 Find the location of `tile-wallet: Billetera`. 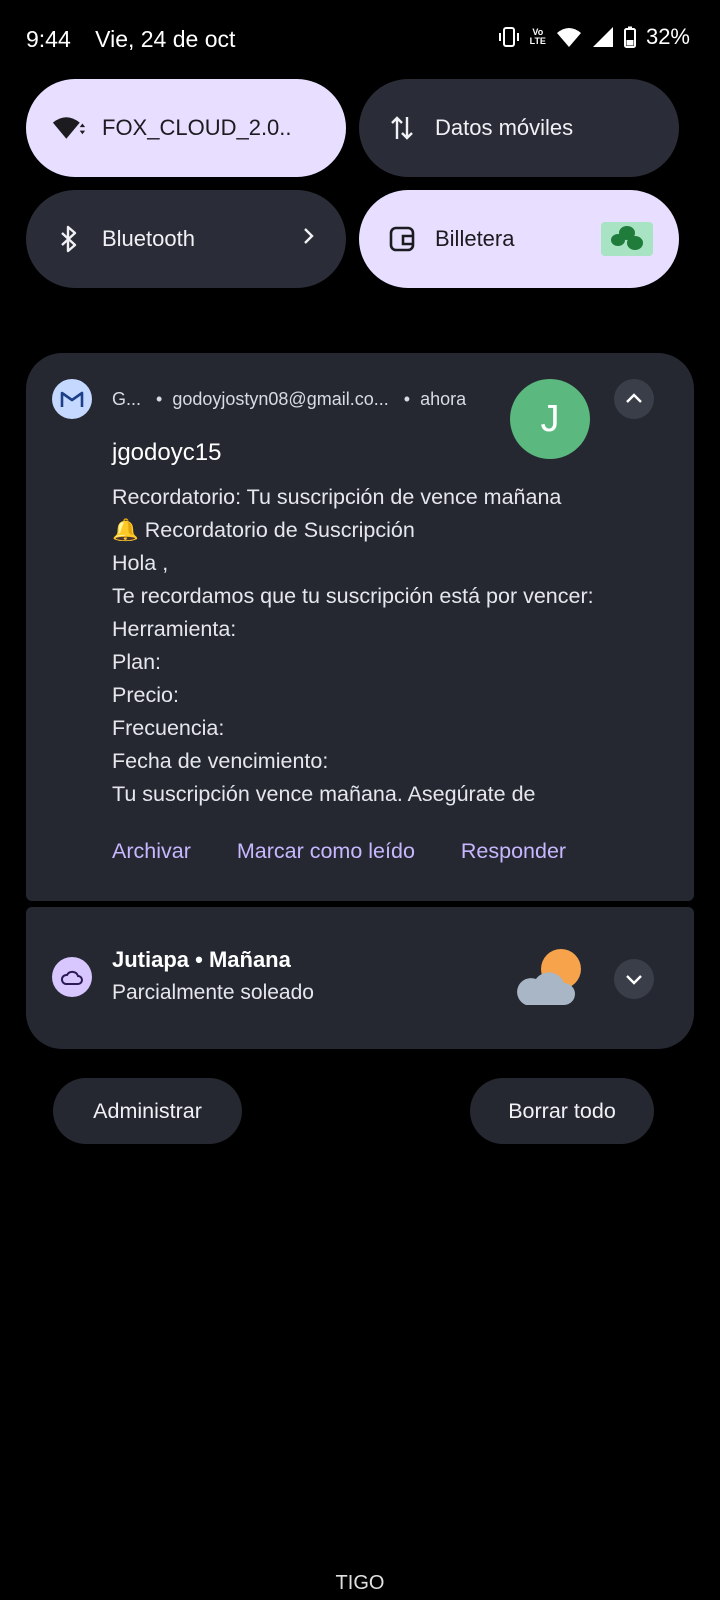

tile-wallet: Billetera is located at coordinates (519, 239).